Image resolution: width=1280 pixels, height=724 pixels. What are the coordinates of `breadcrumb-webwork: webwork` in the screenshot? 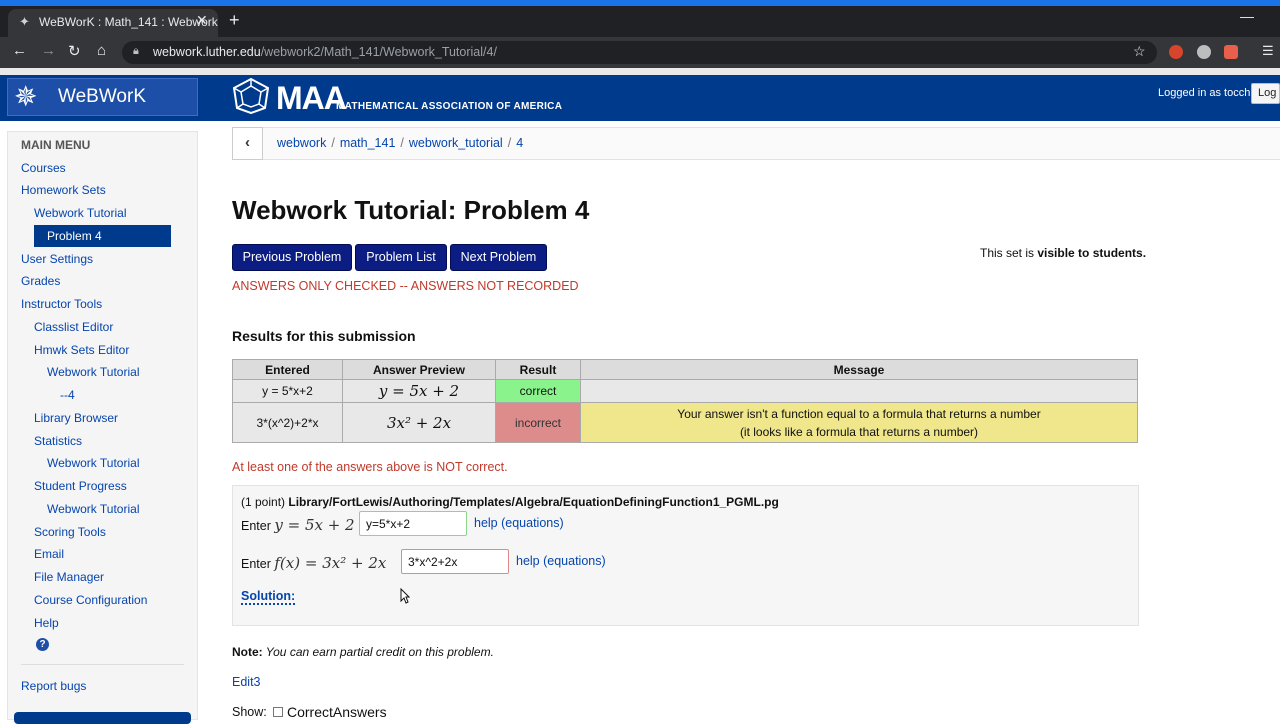 It's located at (301, 143).